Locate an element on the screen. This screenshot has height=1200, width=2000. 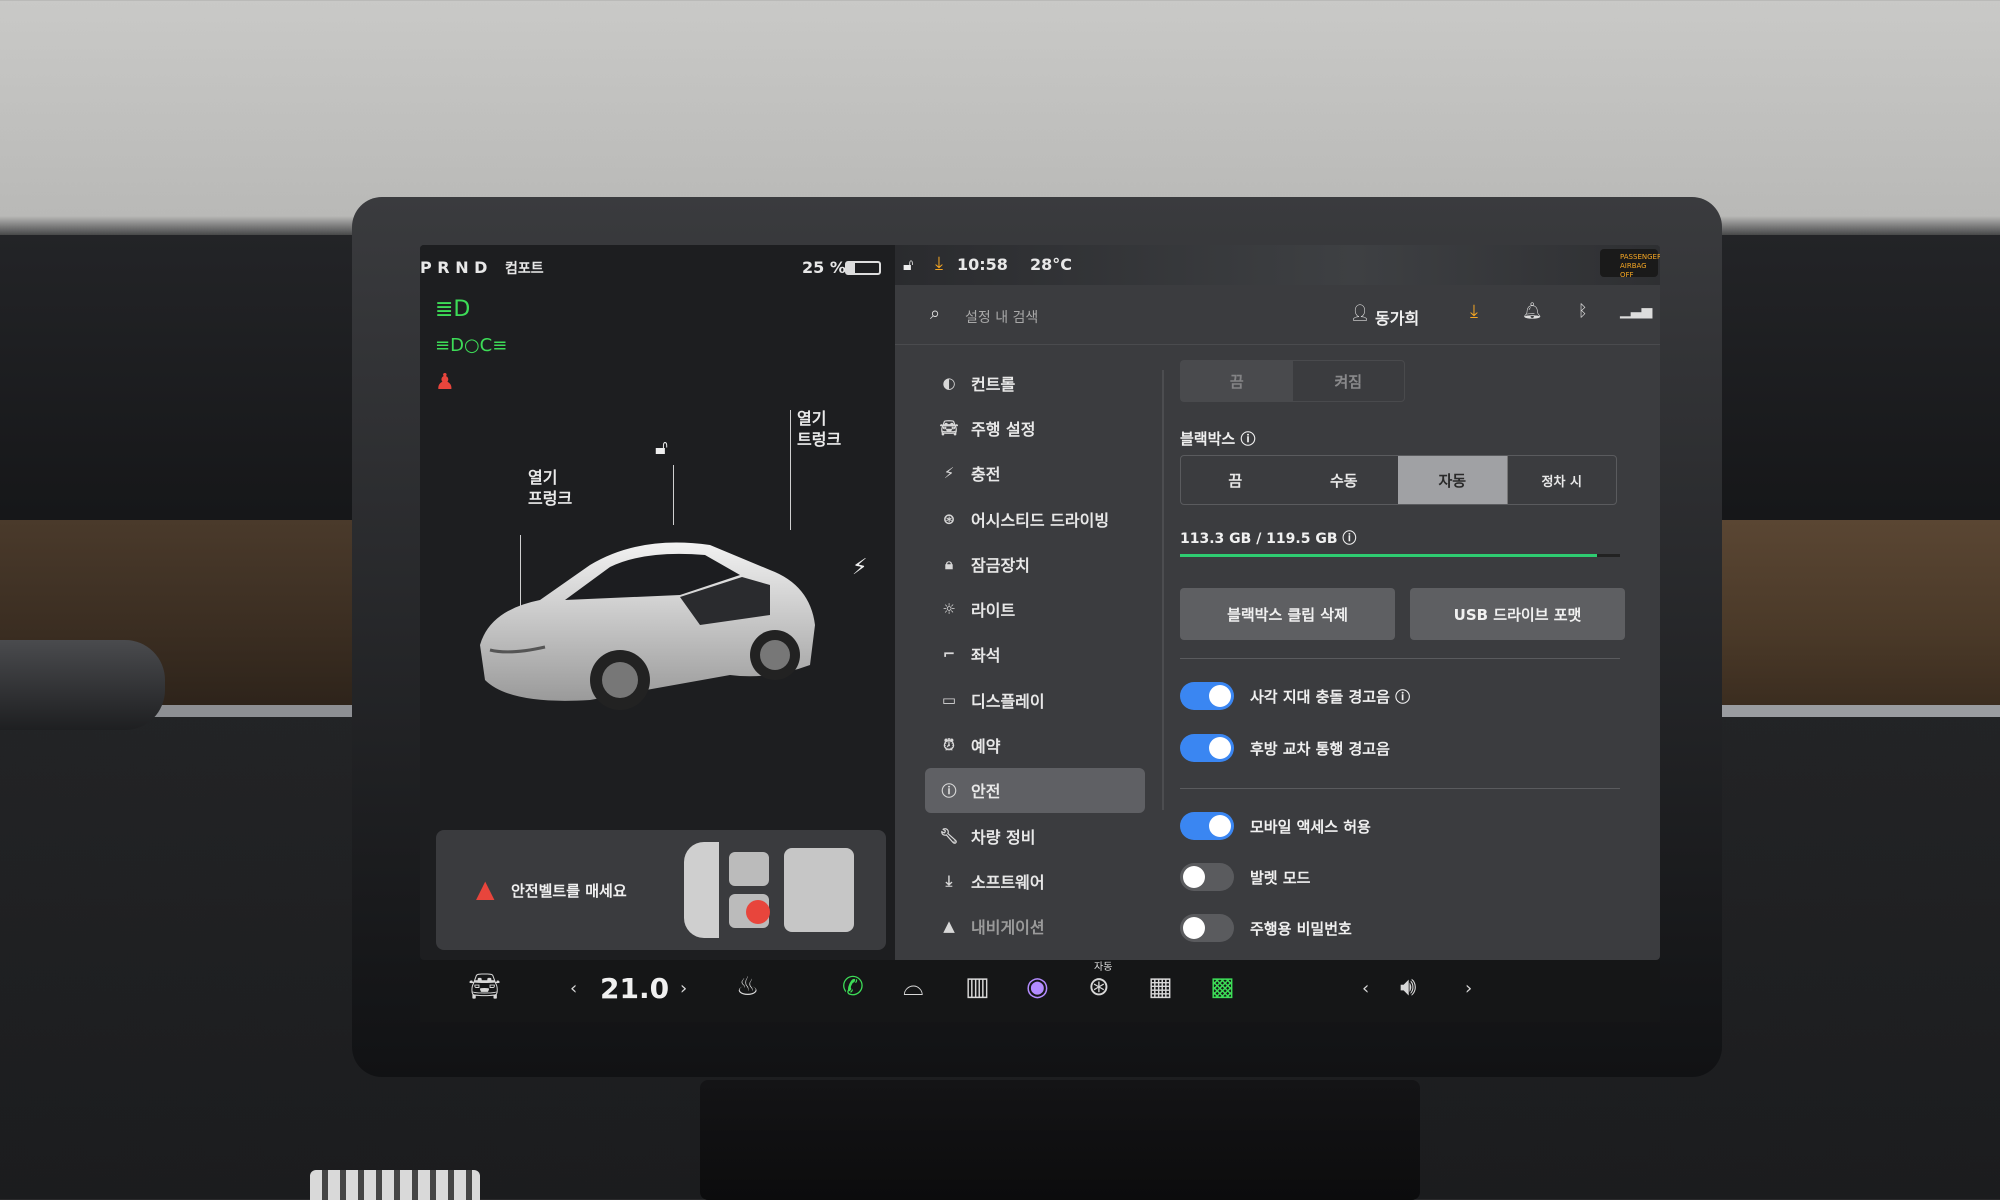
menu-item-navigation: ▲ 내비게이션 is located at coordinates (1035, 926).